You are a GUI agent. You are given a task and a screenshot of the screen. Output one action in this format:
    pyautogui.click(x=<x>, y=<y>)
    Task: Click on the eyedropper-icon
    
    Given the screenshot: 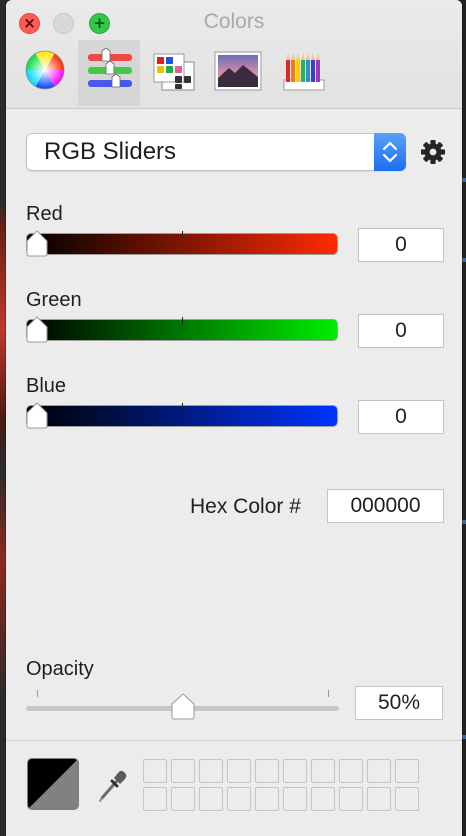 What is the action you would take?
    pyautogui.click(x=112, y=784)
    